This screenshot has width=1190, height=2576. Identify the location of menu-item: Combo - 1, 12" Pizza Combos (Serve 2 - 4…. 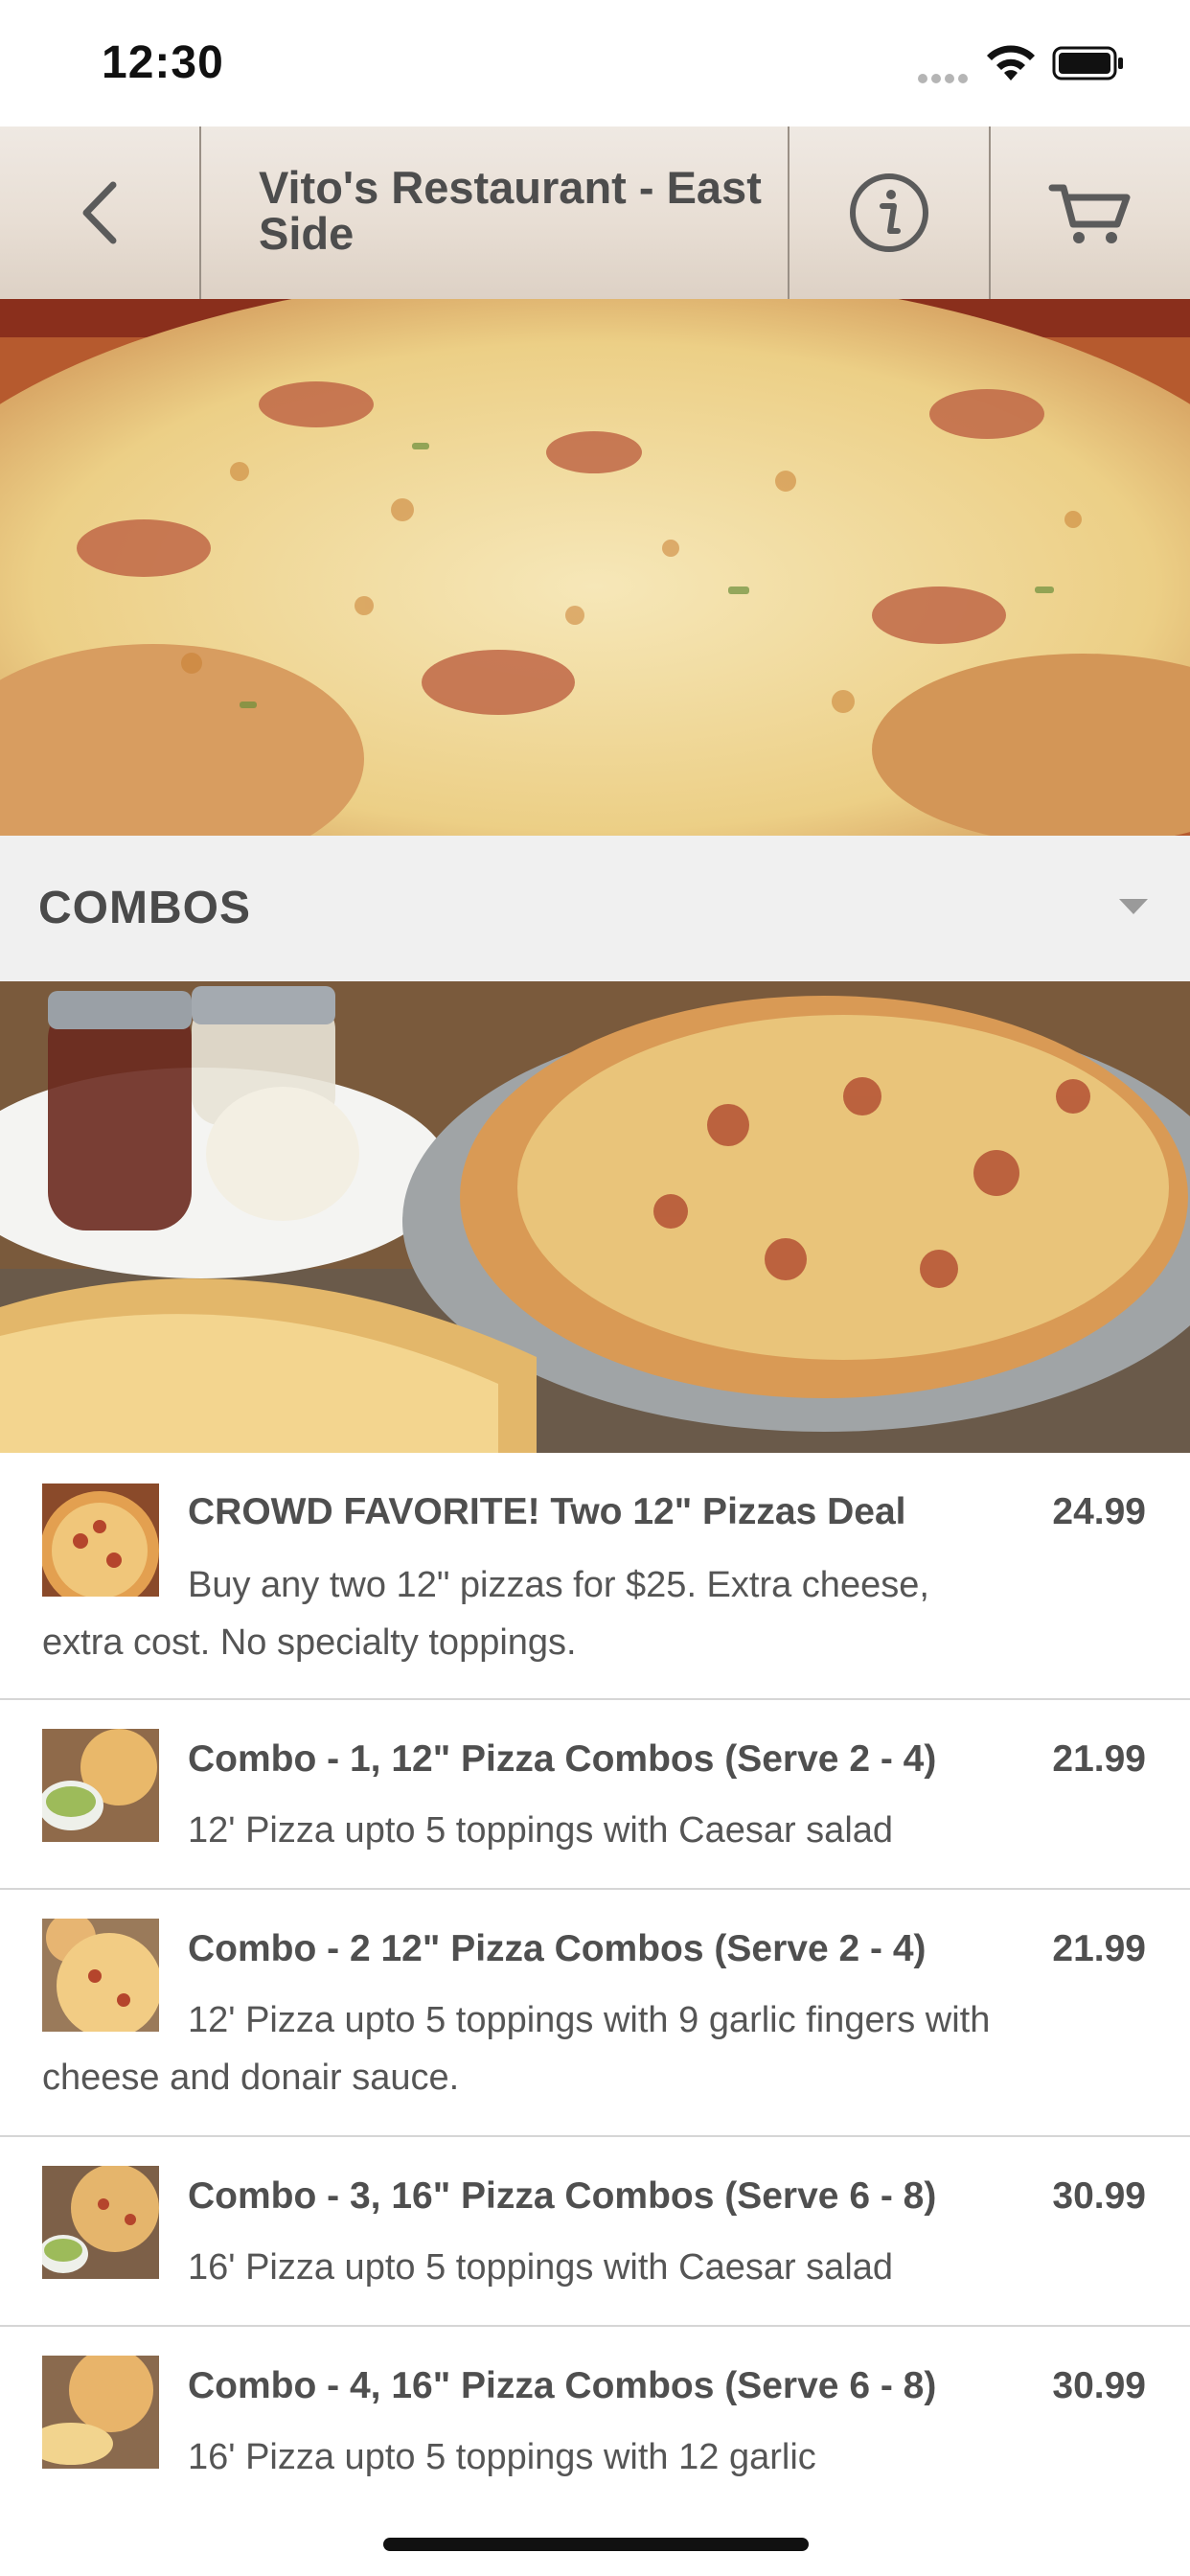
(595, 1795).